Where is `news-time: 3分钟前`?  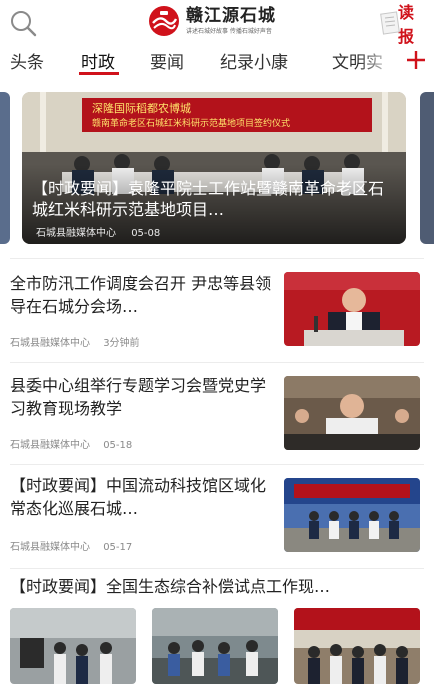 news-time: 3分钟前 is located at coordinates (121, 343).